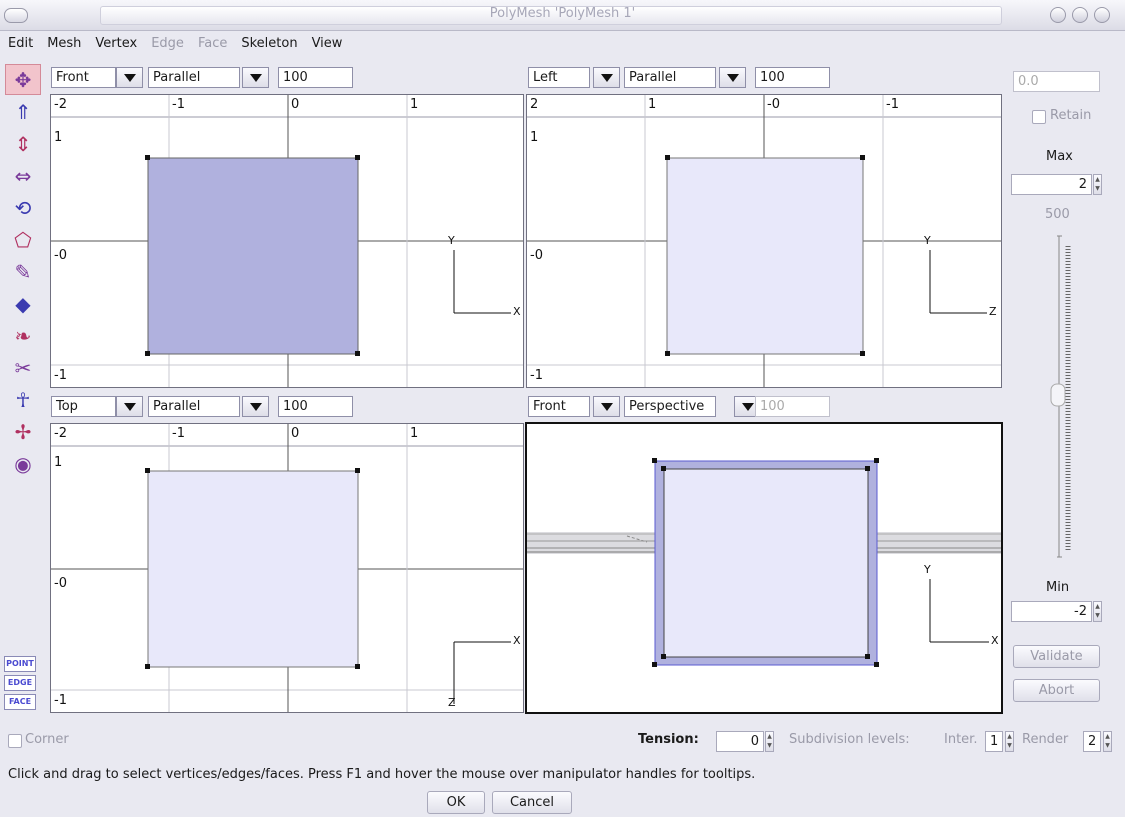  Describe the element at coordinates (1056, 81) in the screenshot. I see `value-field: 0.0` at that location.